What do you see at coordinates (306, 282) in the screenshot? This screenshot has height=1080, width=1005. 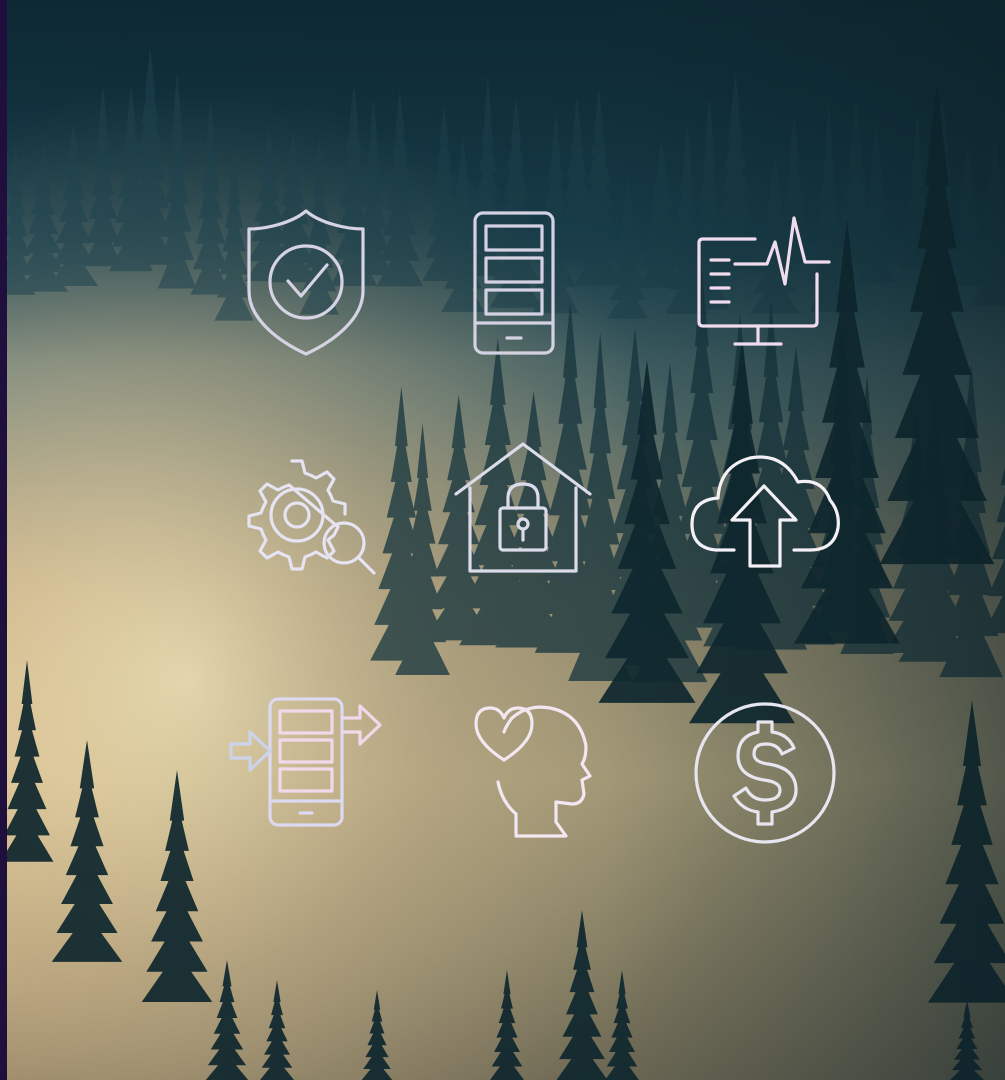 I see `security-shield-check-icon` at bounding box center [306, 282].